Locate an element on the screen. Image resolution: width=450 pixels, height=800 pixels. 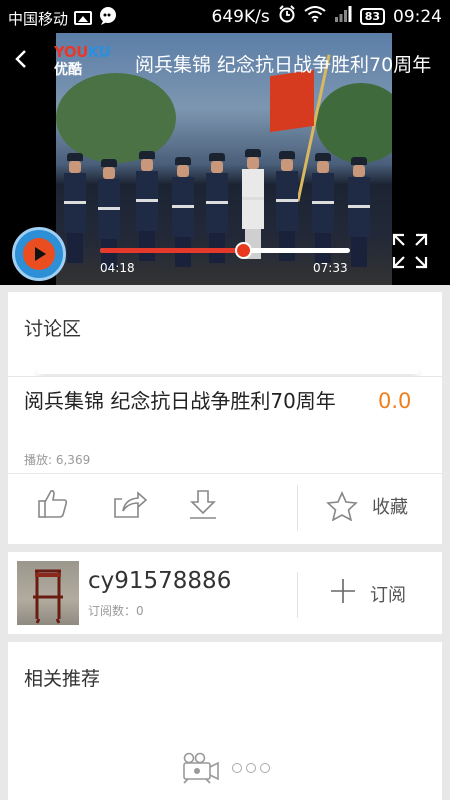
uploader-card: cy91578886 订阅数：0 订阅 is located at coordinates (225, 593).